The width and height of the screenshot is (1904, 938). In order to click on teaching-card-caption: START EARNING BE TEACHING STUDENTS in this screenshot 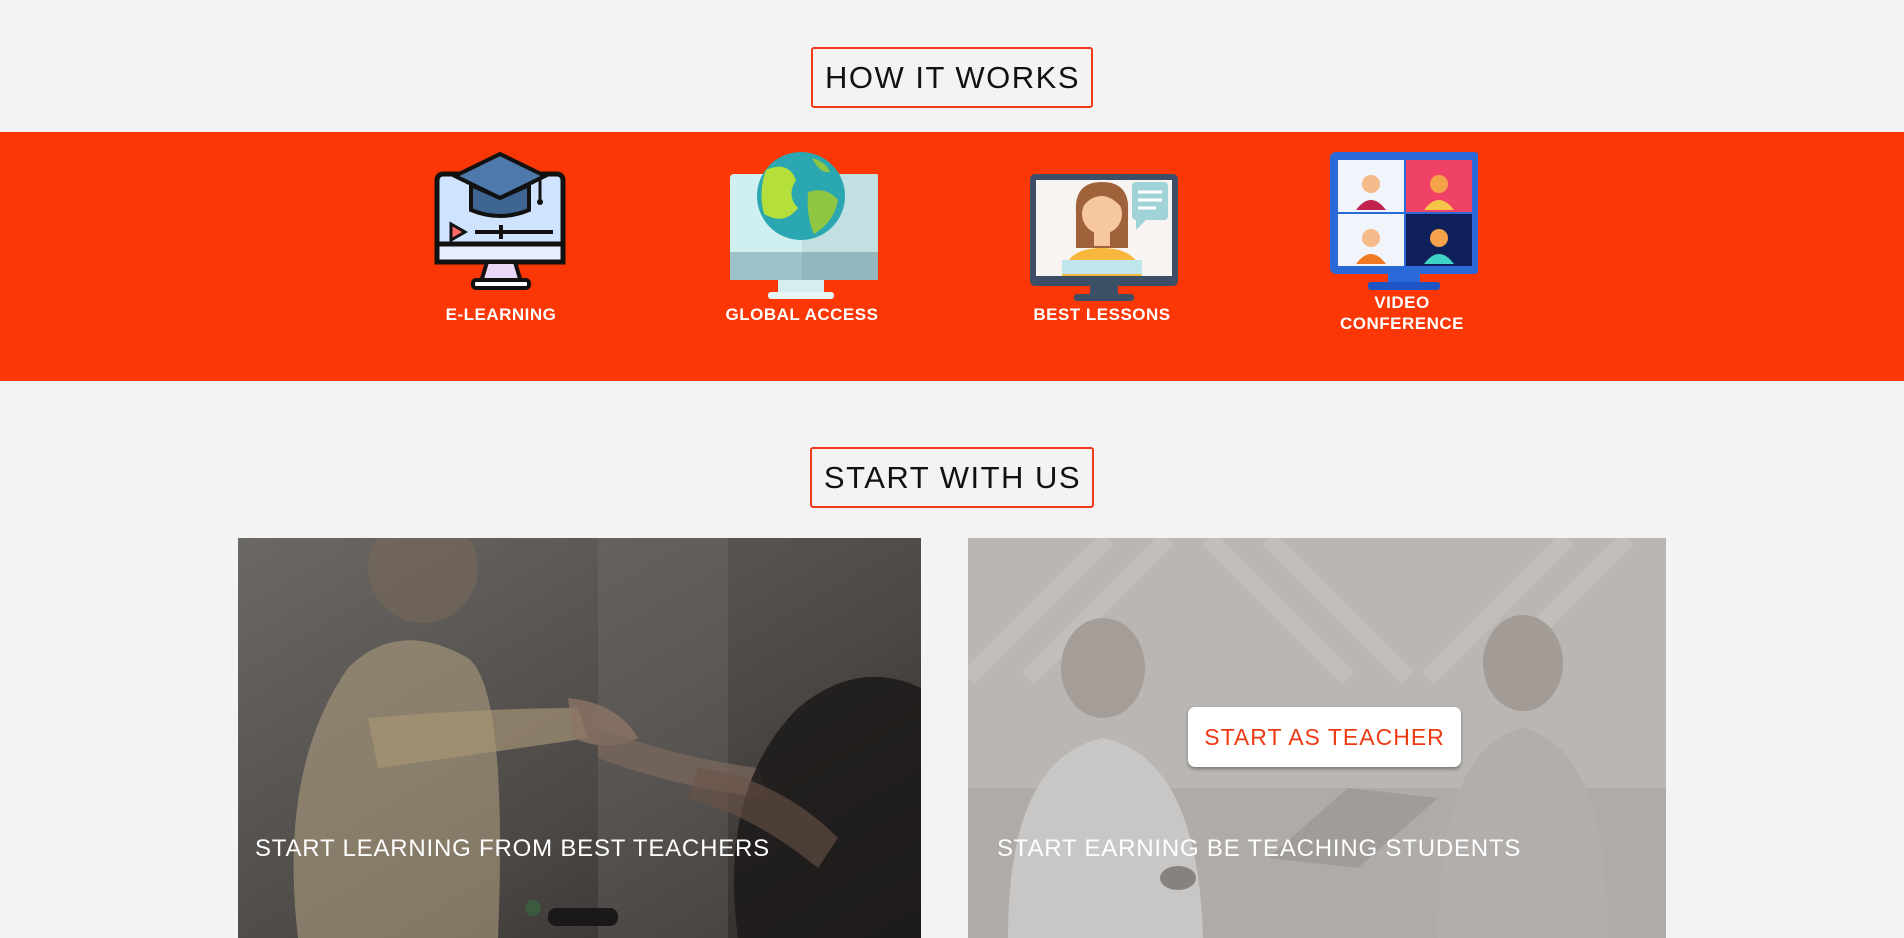, I will do `click(1259, 848)`.